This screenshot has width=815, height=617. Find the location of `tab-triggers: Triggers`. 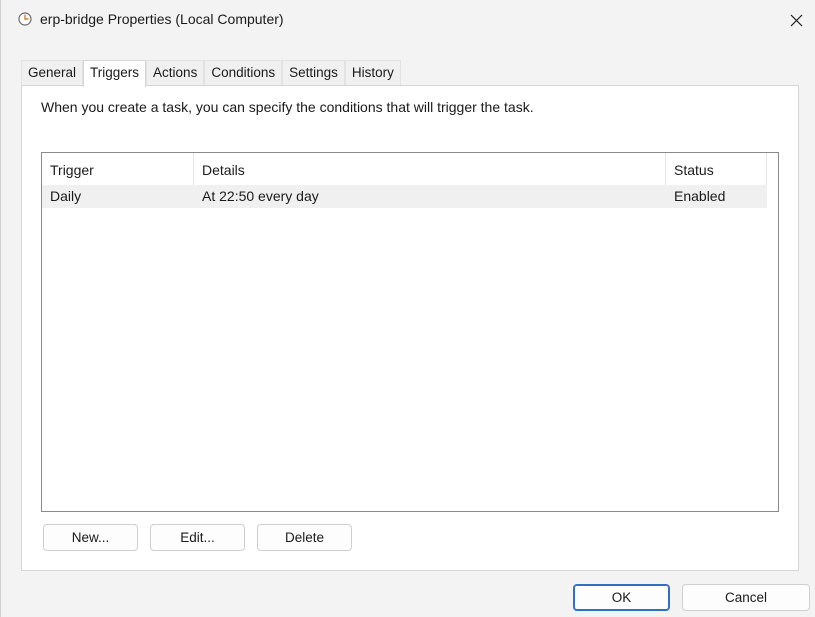

tab-triggers: Triggers is located at coordinates (115, 73).